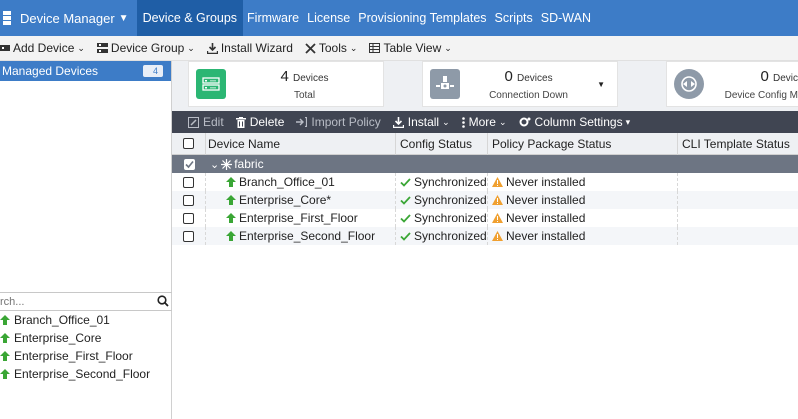 This screenshot has height=419, width=798. What do you see at coordinates (85, 71) in the screenshot?
I see `managed-devices-item: Managed Devices 4` at bounding box center [85, 71].